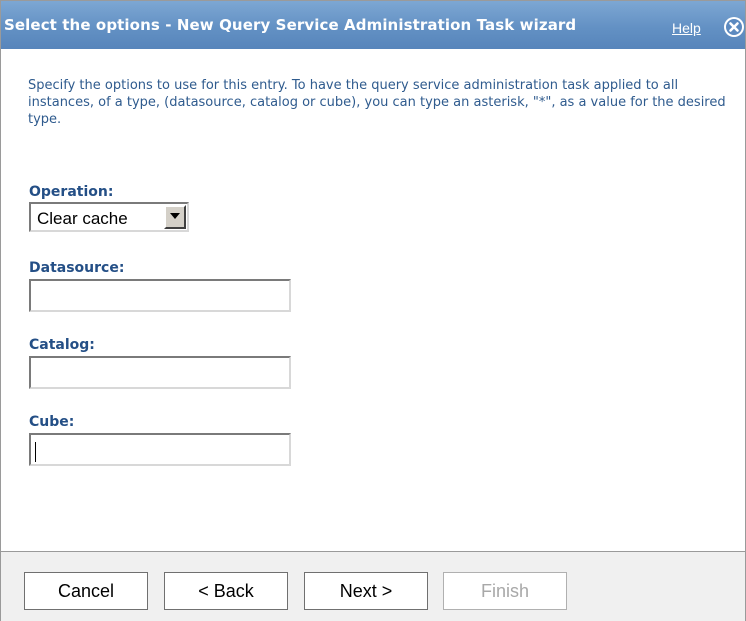  I want to click on text-cursor, so click(35, 452).